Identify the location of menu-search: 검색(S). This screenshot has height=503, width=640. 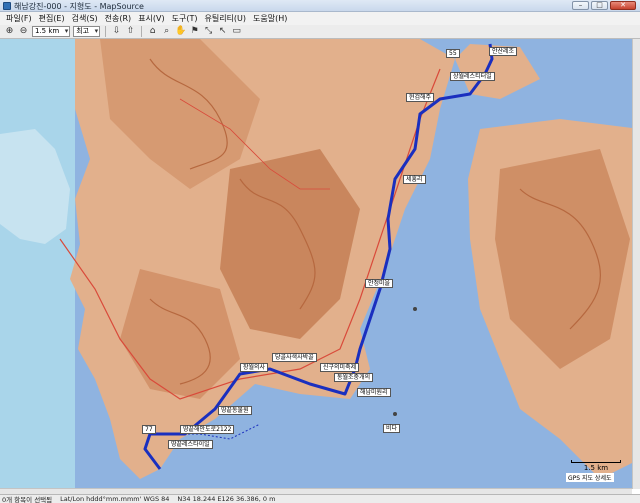
(85, 18).